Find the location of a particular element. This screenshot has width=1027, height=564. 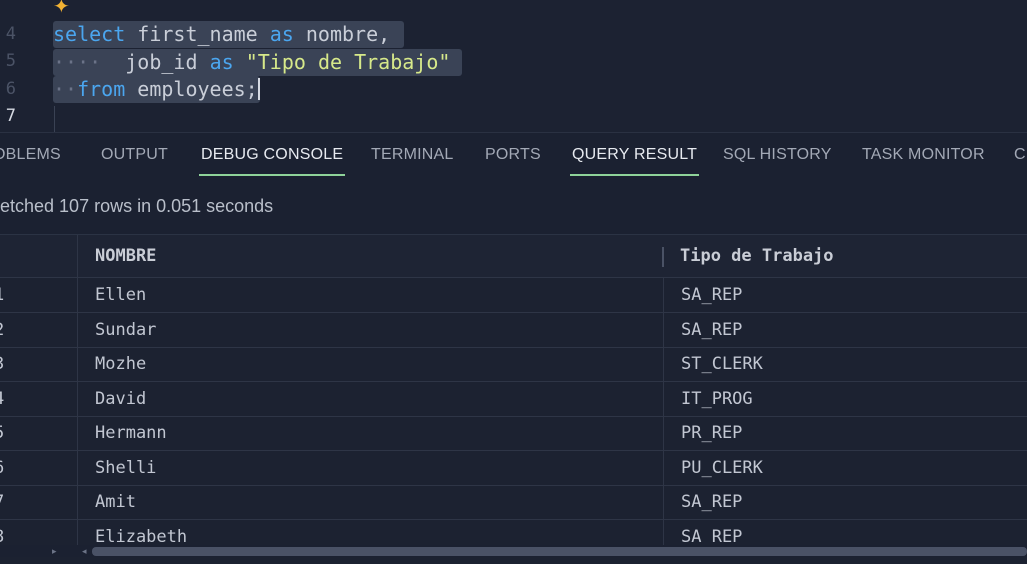

tab-output: OUTPUT is located at coordinates (134, 154).